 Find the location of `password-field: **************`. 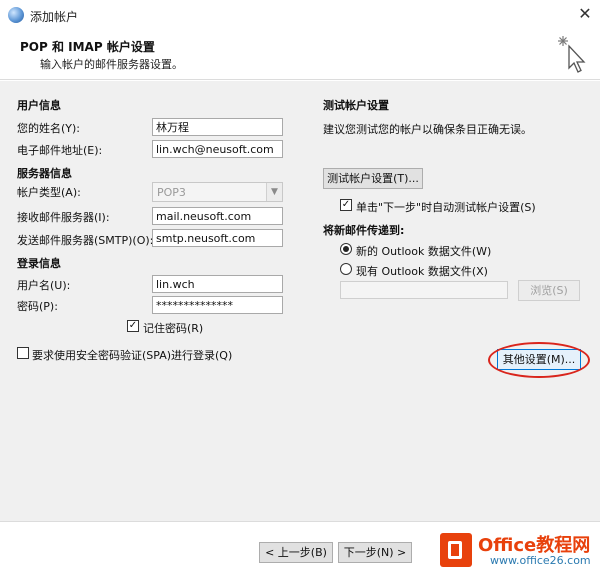

password-field: ************** is located at coordinates (217, 305).